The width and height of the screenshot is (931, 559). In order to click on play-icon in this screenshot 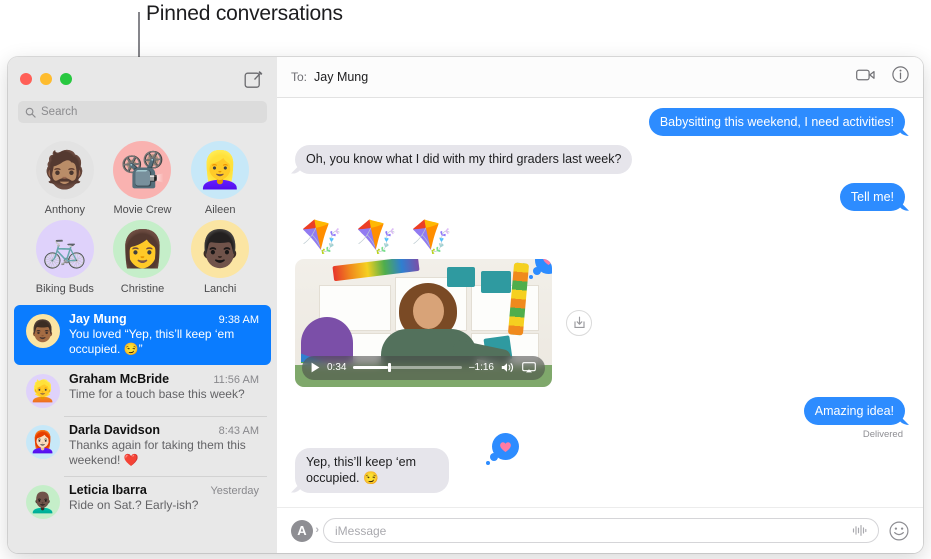, I will do `click(315, 367)`.